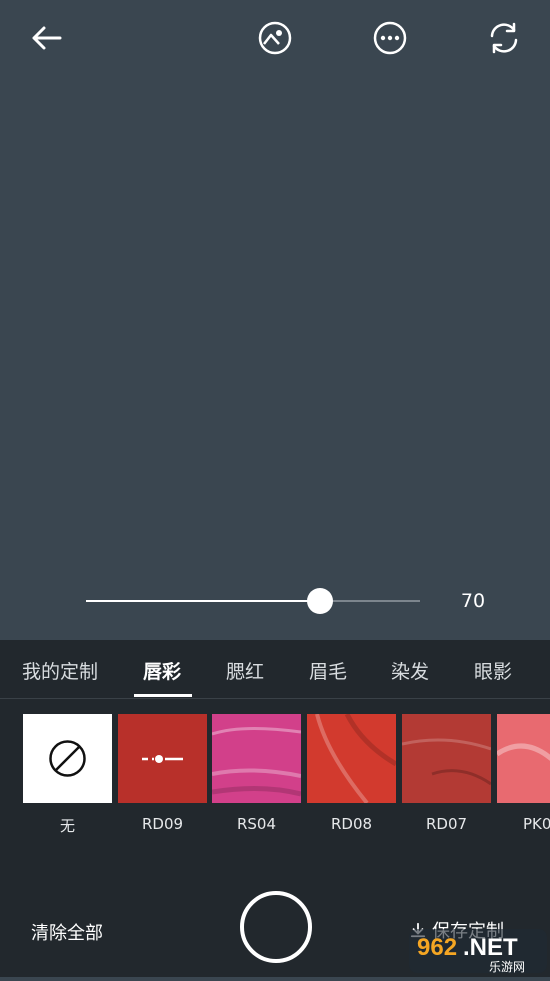  What do you see at coordinates (504, 38) in the screenshot?
I see `switch-camera-icon` at bounding box center [504, 38].